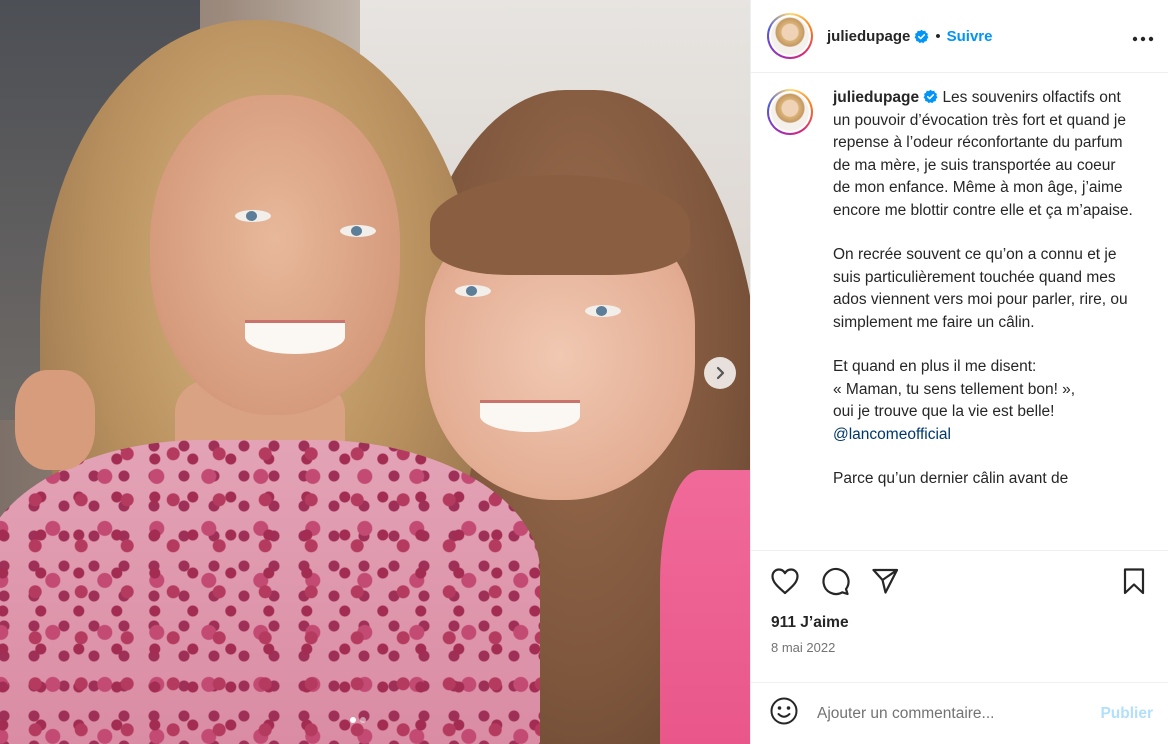  Describe the element at coordinates (959, 623) in the screenshot. I see `likes-count: 911 J’aime` at that location.